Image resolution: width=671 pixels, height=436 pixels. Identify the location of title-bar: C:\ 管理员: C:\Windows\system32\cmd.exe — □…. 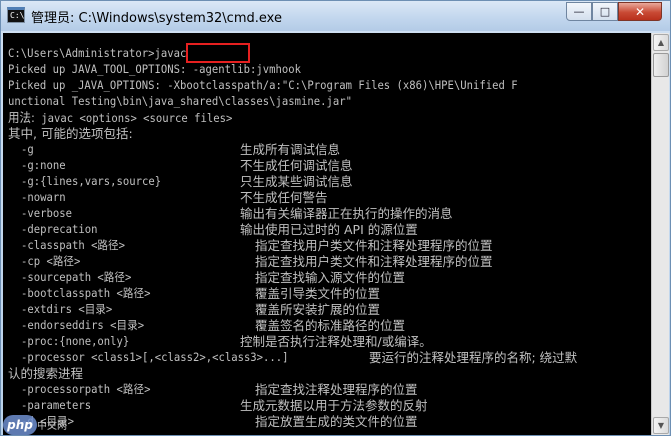
(335, 16).